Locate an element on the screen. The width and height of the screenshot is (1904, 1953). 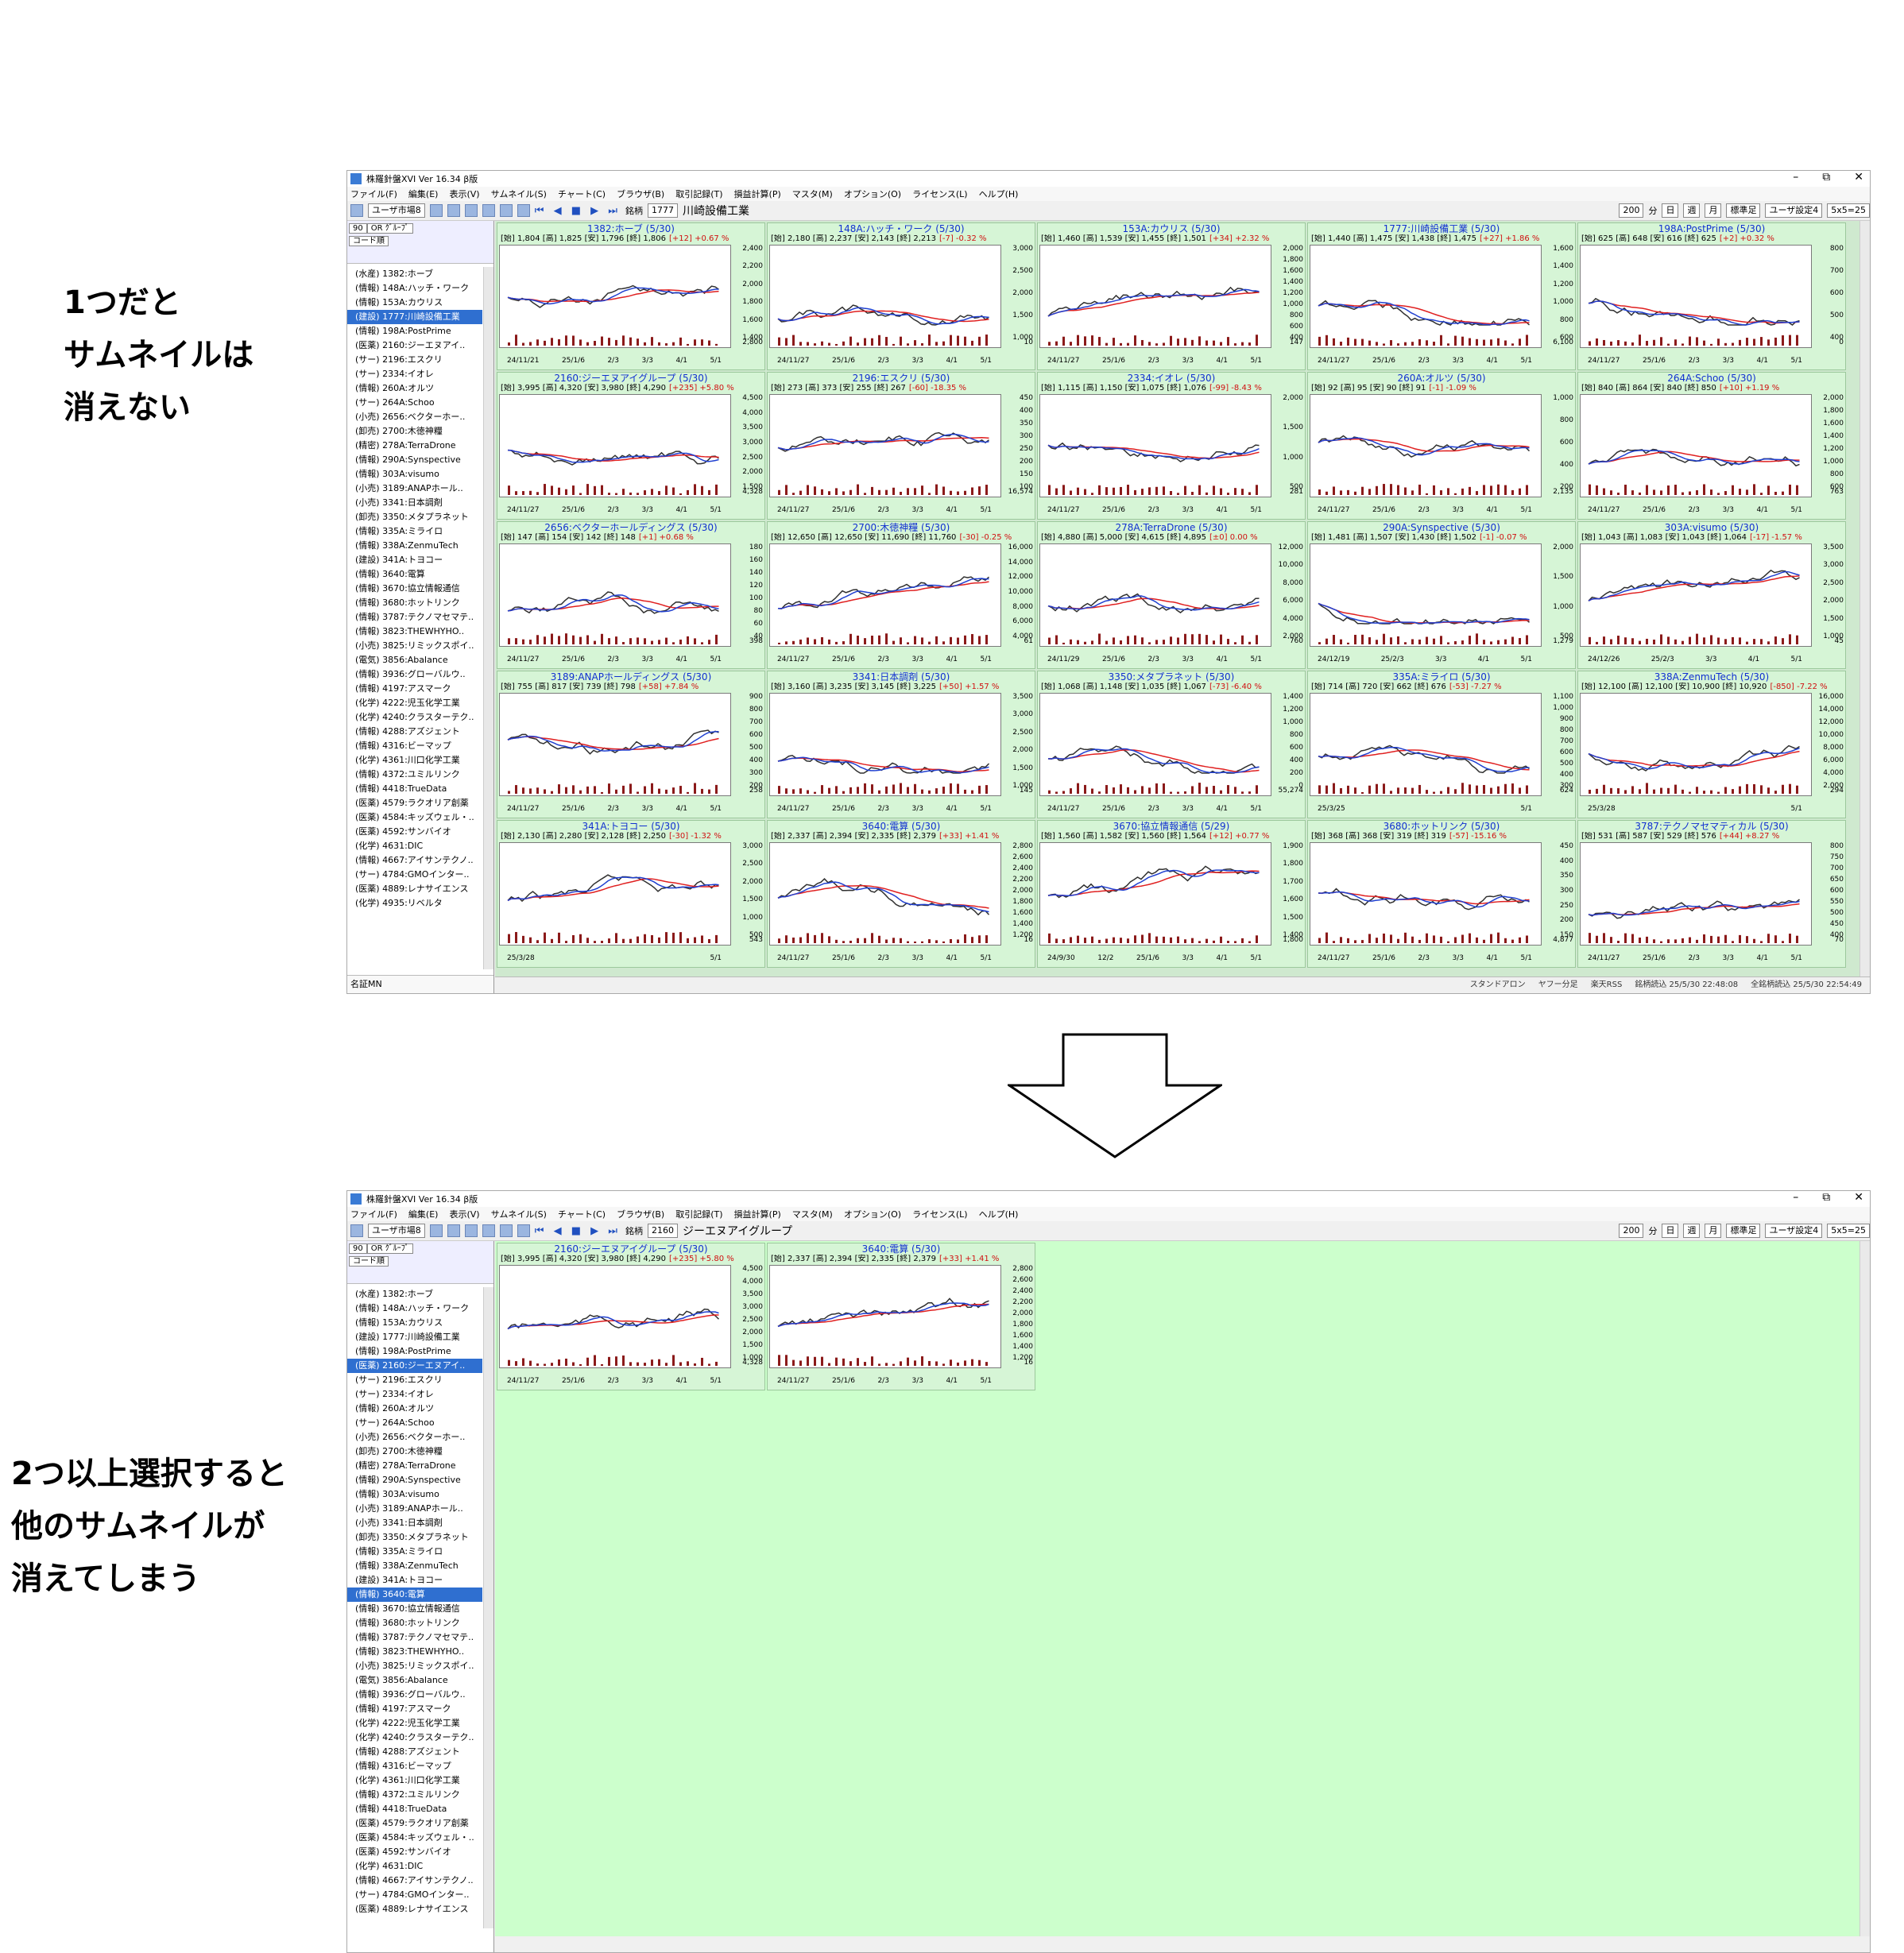
list-item: (小売) 3189:ANAPホール.. is located at coordinates (414, 1509).